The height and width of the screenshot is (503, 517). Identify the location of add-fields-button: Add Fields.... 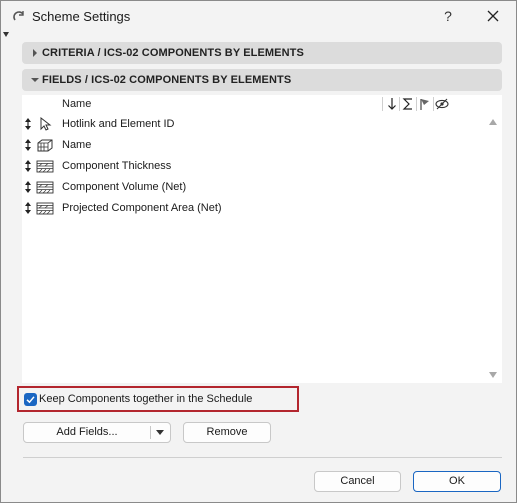
(87, 432).